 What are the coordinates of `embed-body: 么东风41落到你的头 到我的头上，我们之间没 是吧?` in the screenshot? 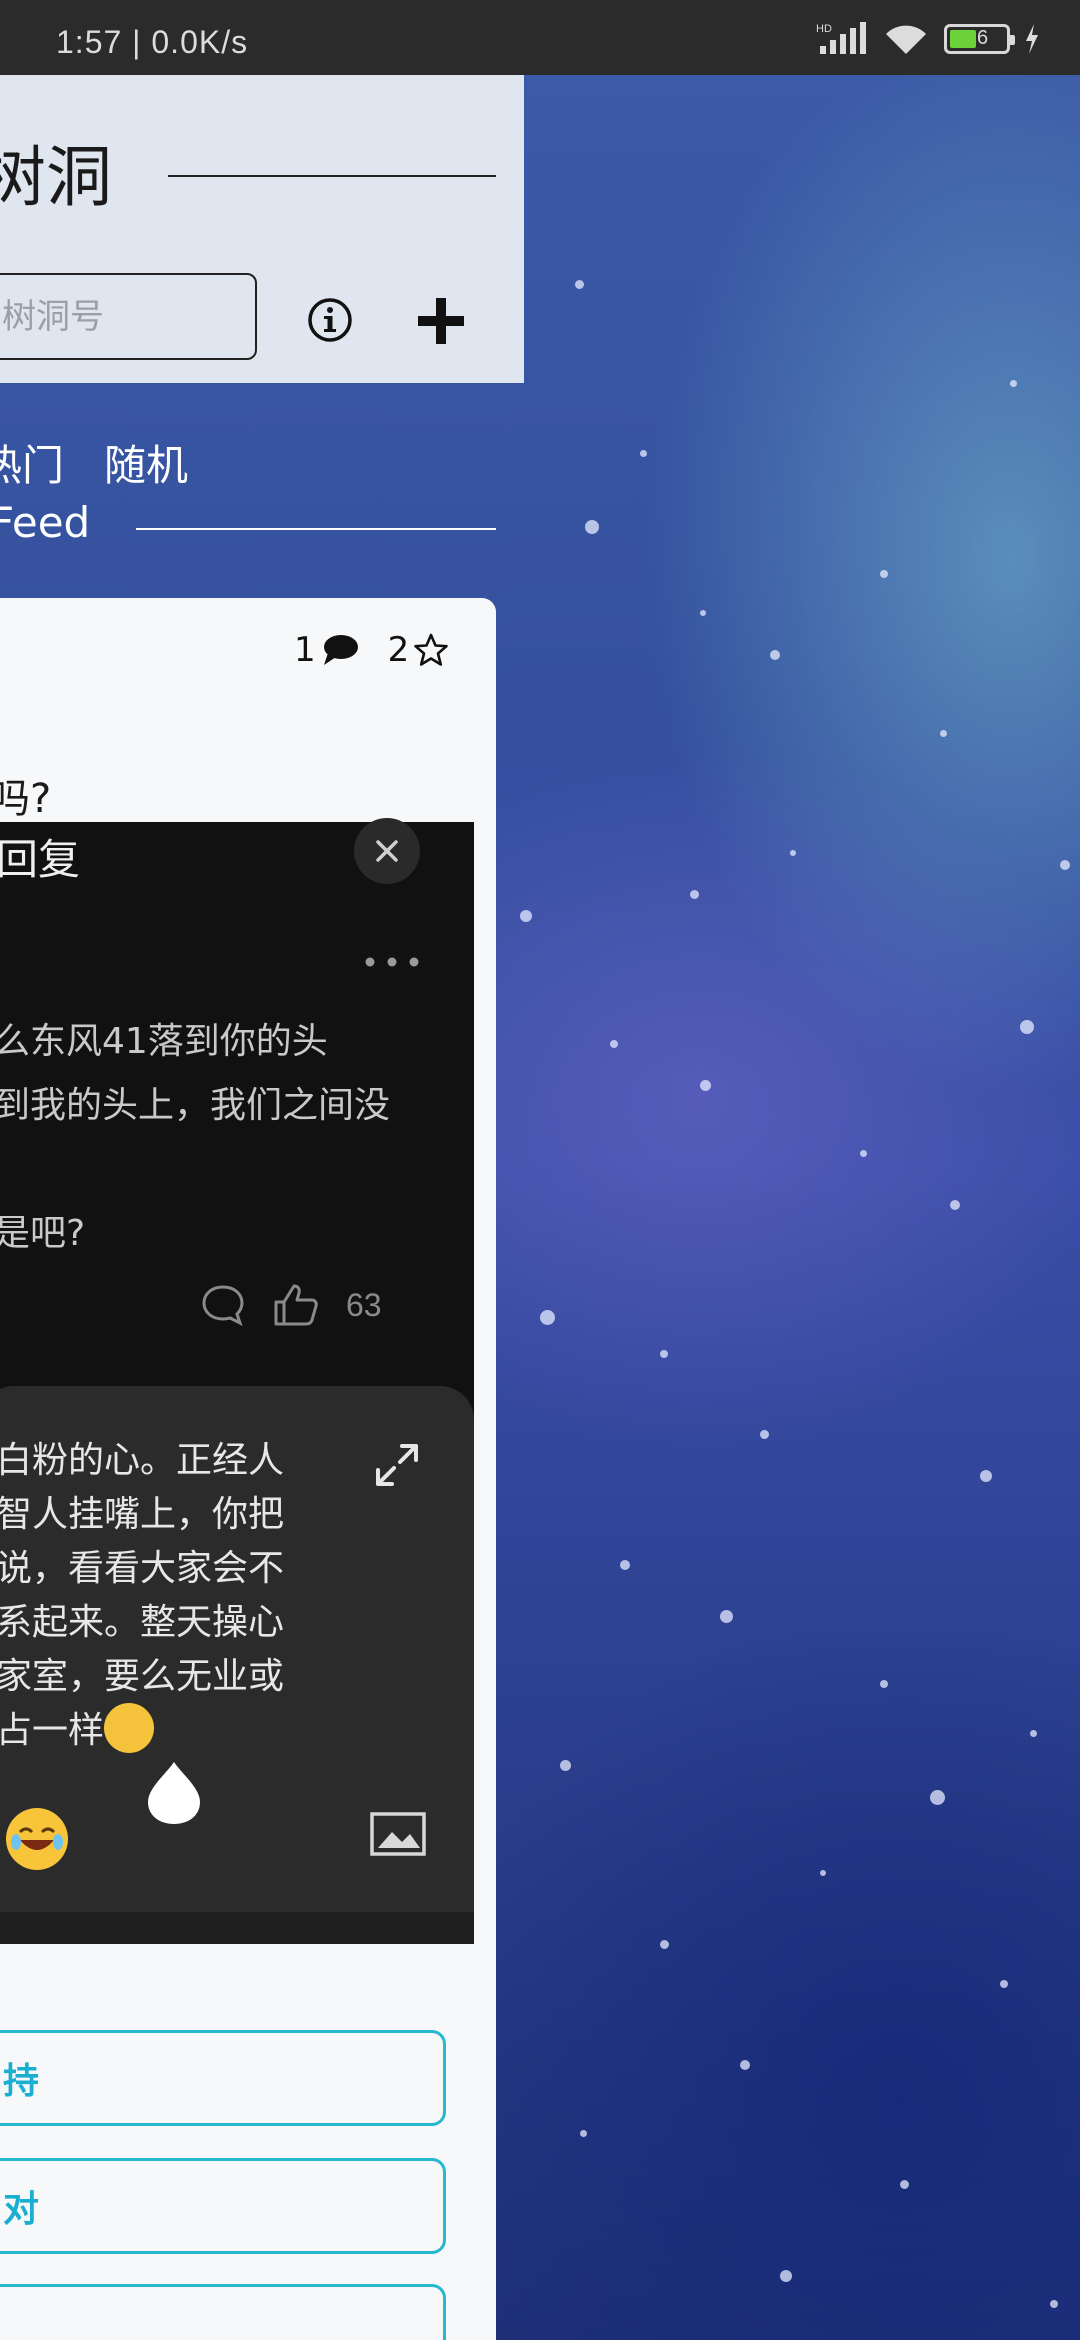 It's located at (217, 1138).